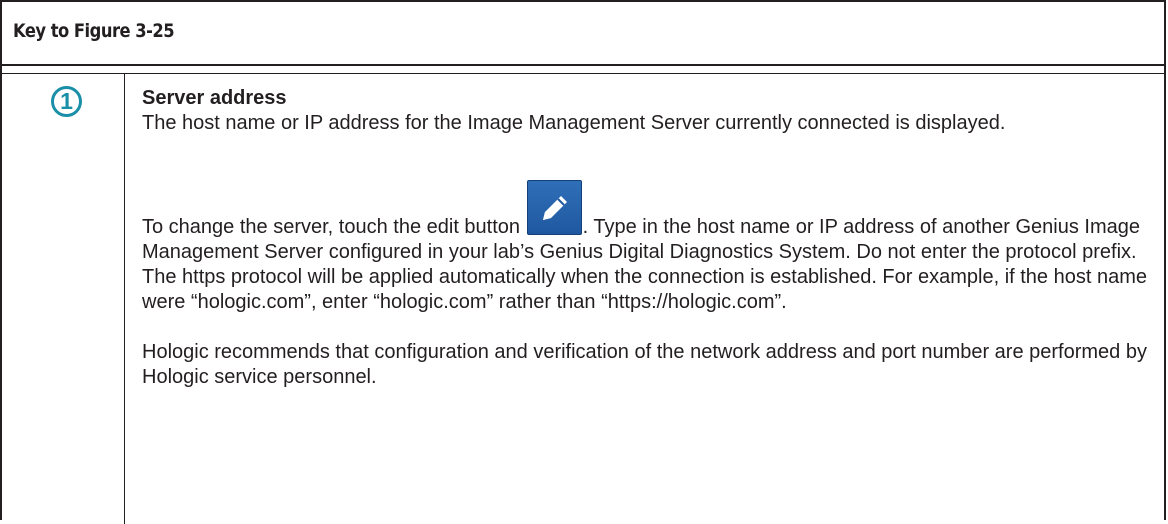 This screenshot has width=1168, height=524. Describe the element at coordinates (583, 70) in the screenshot. I see `header-divider` at that location.